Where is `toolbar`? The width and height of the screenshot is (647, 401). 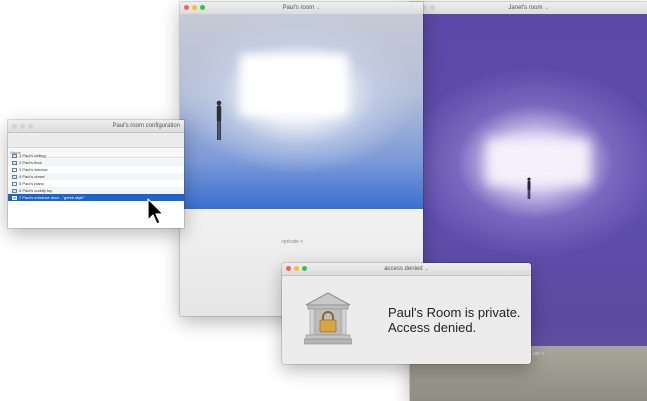 toolbar is located at coordinates (96, 140).